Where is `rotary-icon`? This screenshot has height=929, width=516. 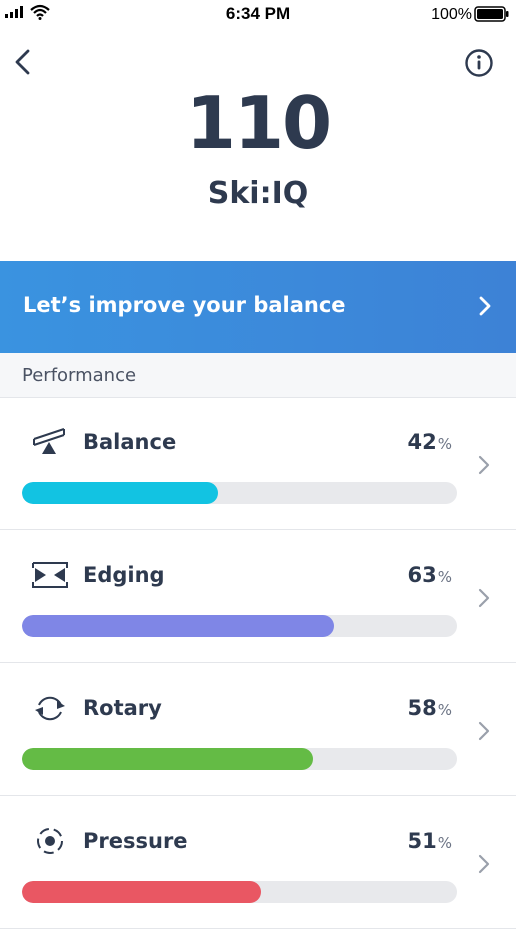
rotary-icon is located at coordinates (50, 708).